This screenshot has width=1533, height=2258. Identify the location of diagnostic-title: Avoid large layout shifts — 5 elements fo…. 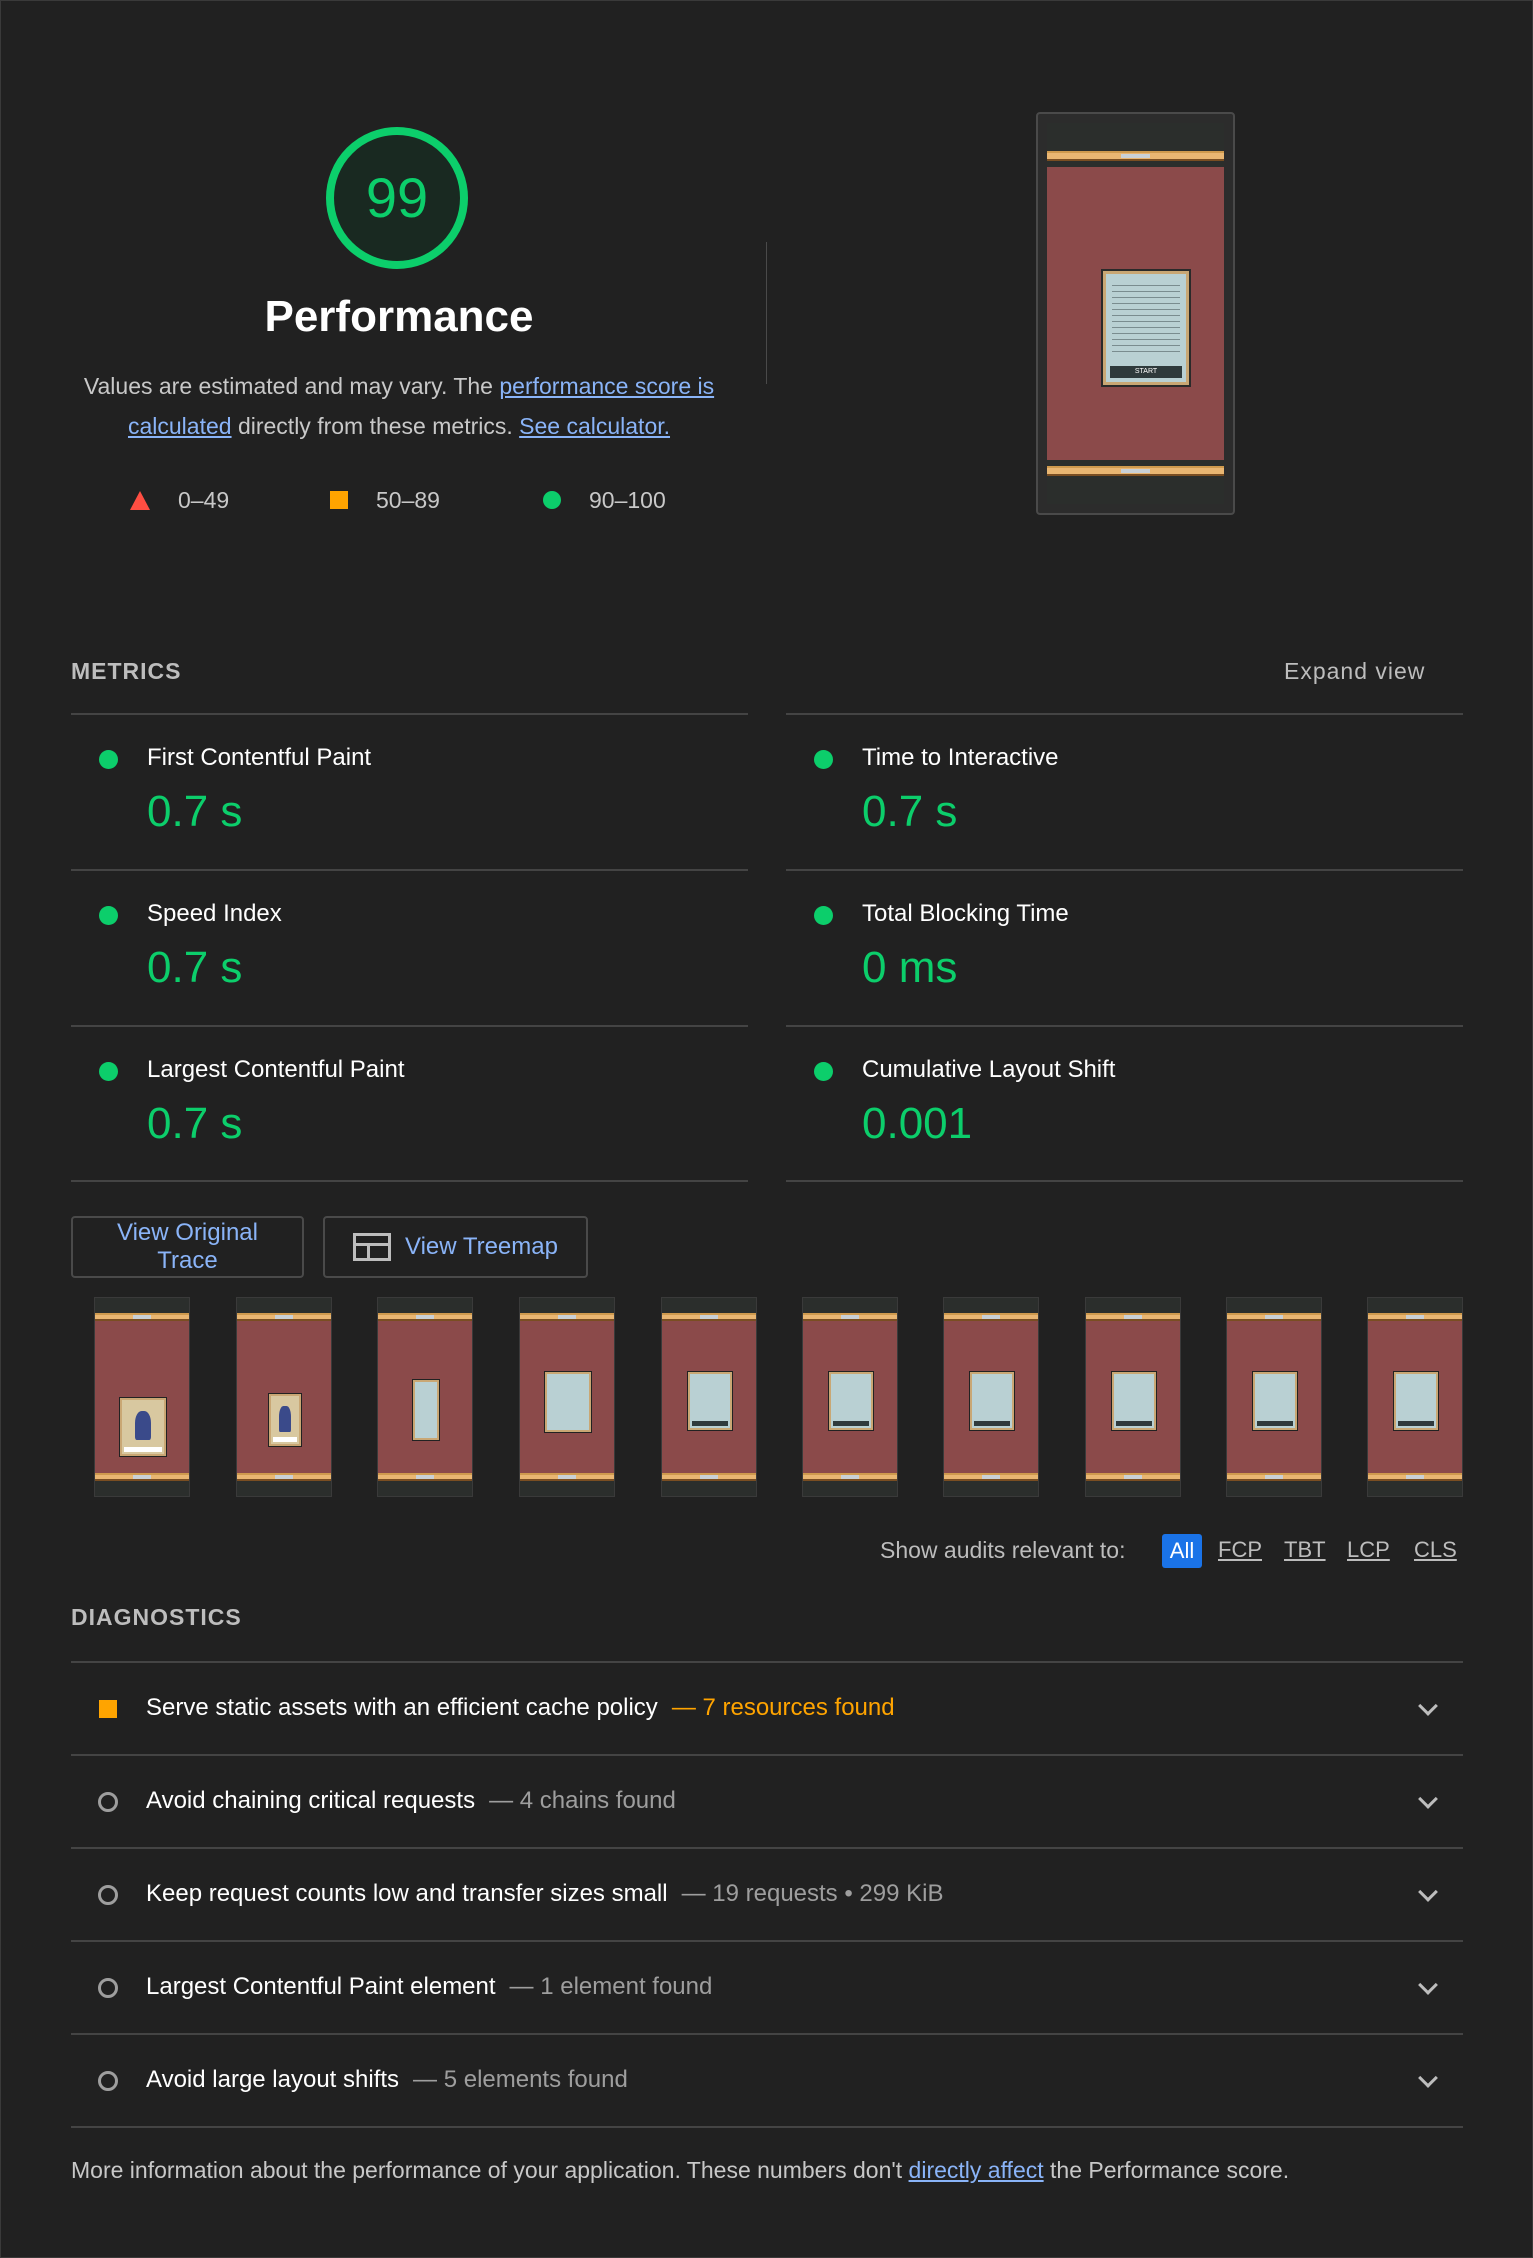
(387, 2079).